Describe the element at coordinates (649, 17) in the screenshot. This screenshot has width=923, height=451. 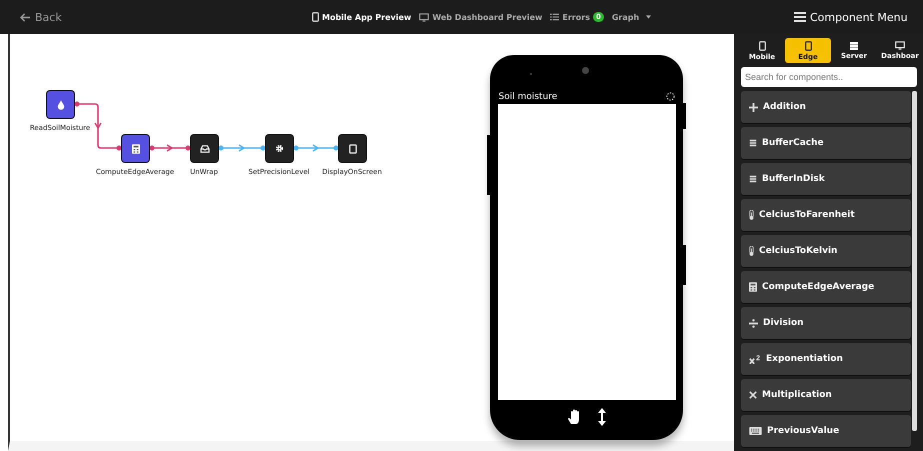
I see `caret-icon` at that location.